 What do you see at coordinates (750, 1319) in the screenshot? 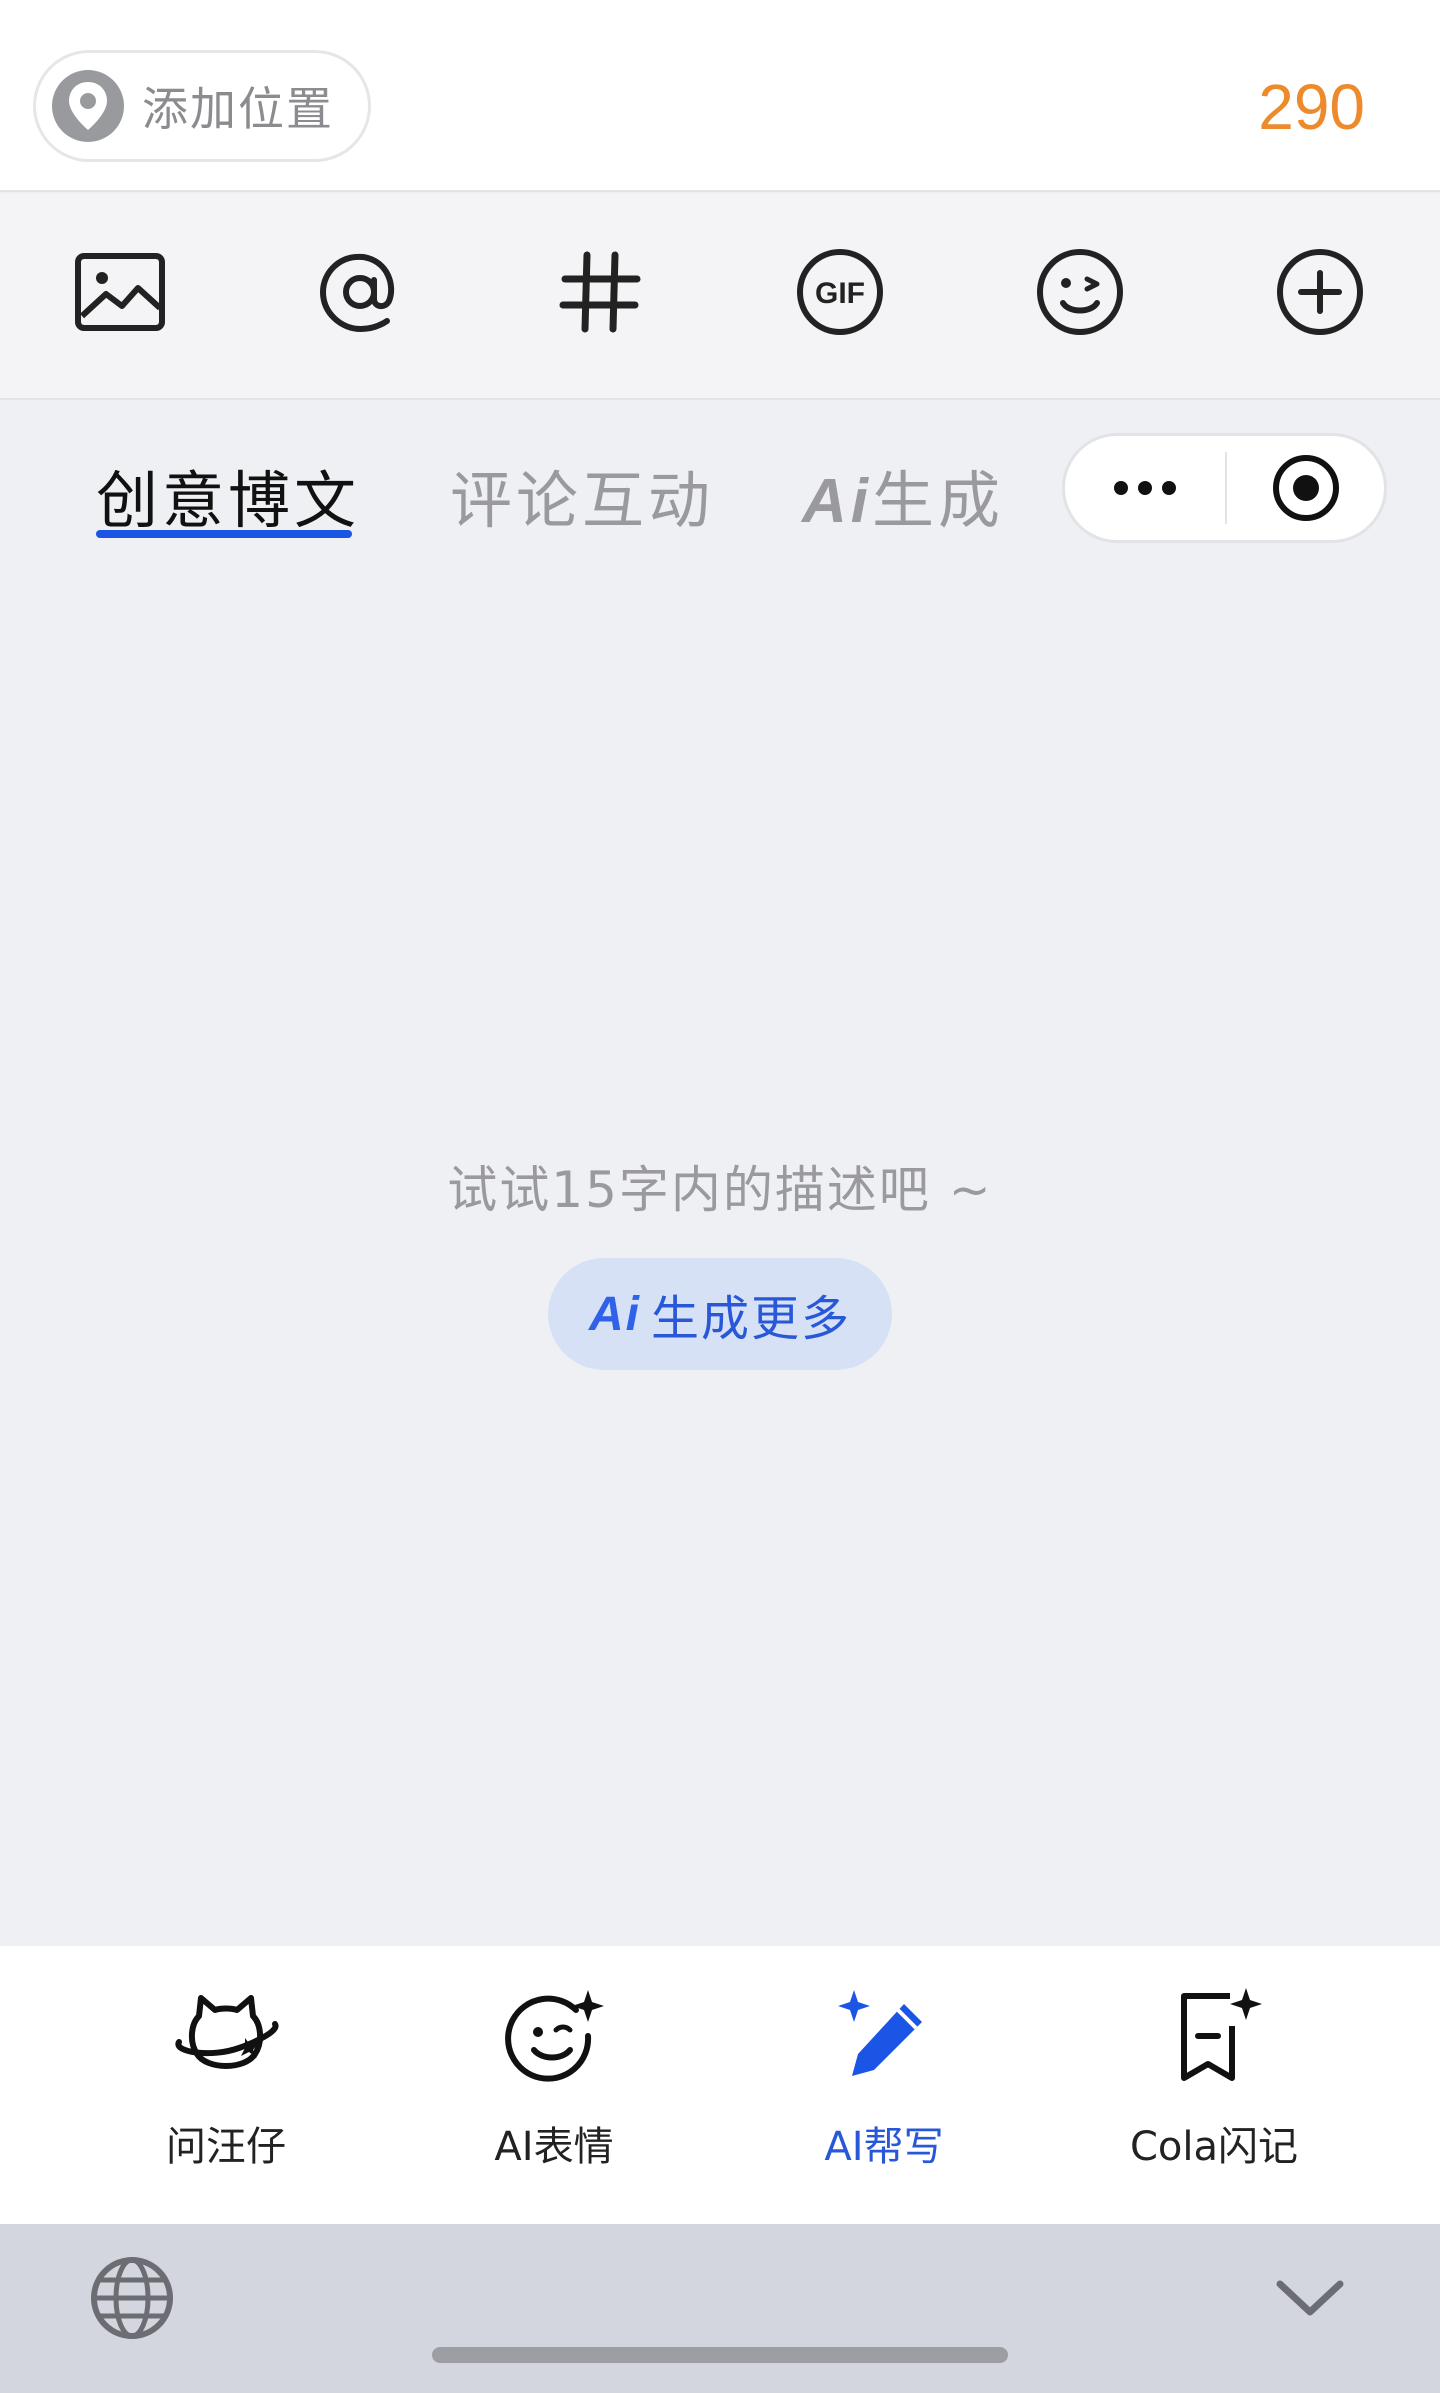
I see `generate-more-label: 生成更多` at bounding box center [750, 1319].